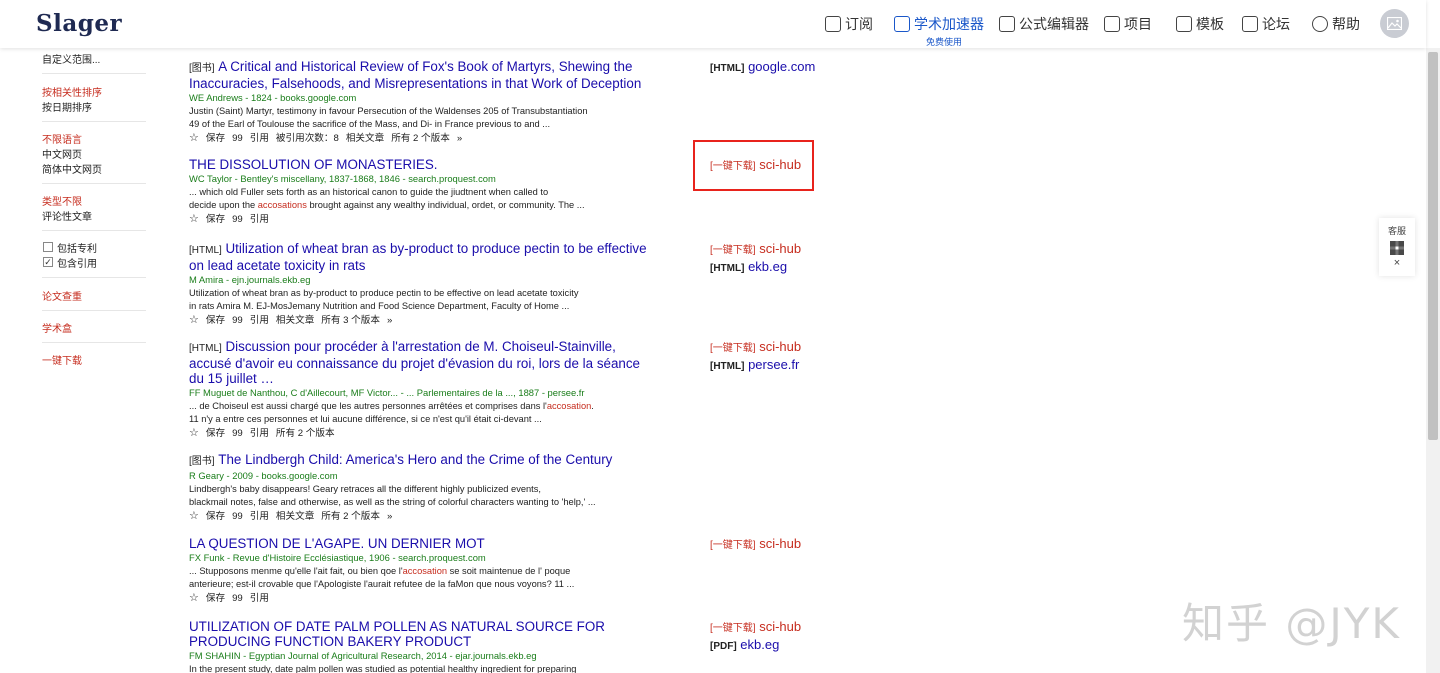 The width and height of the screenshot is (1440, 673). What do you see at coordinates (313, 164) in the screenshot?
I see `result-title-text: THE DISSOLUTION OF MONASTERIES.` at bounding box center [313, 164].